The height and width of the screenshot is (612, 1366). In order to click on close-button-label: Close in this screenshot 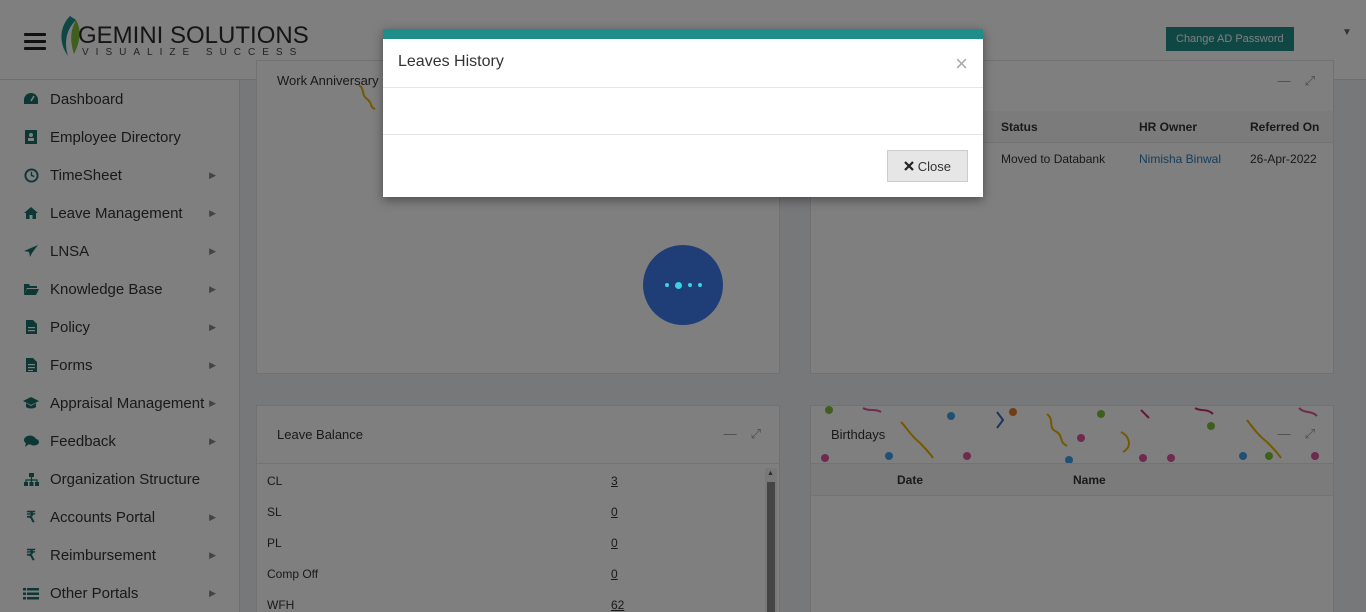, I will do `click(934, 166)`.